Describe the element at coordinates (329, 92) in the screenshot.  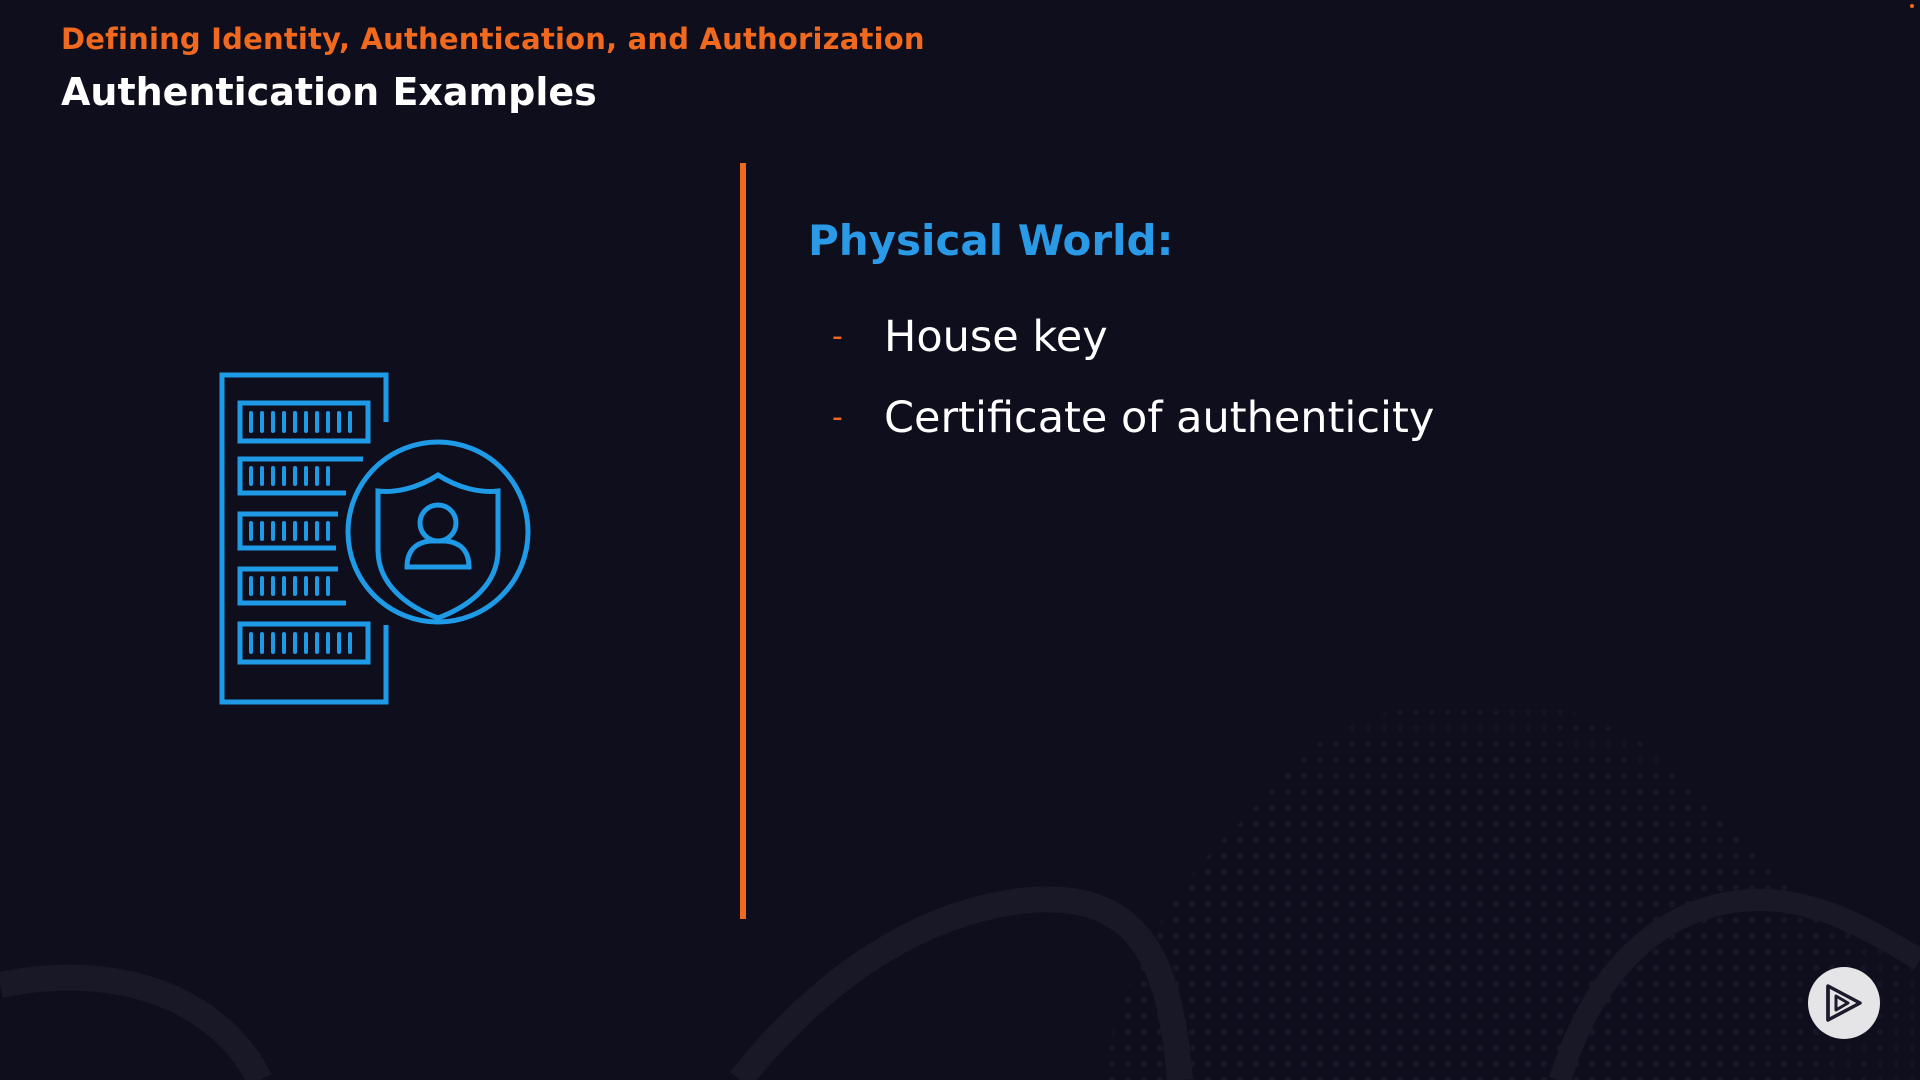
I see `slide-title: Authentication Examples` at that location.